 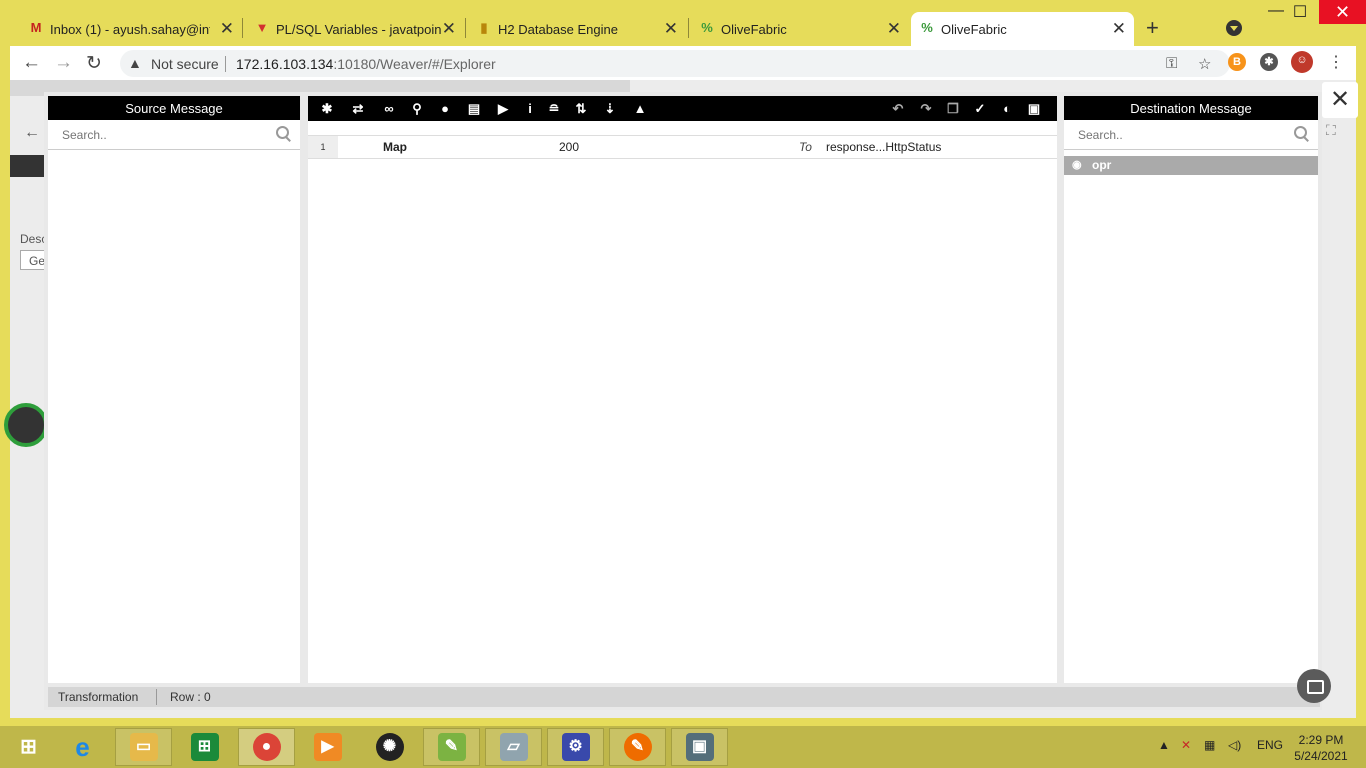 I want to click on kebab-menu-icon: ⋮, so click(x=1336, y=62).